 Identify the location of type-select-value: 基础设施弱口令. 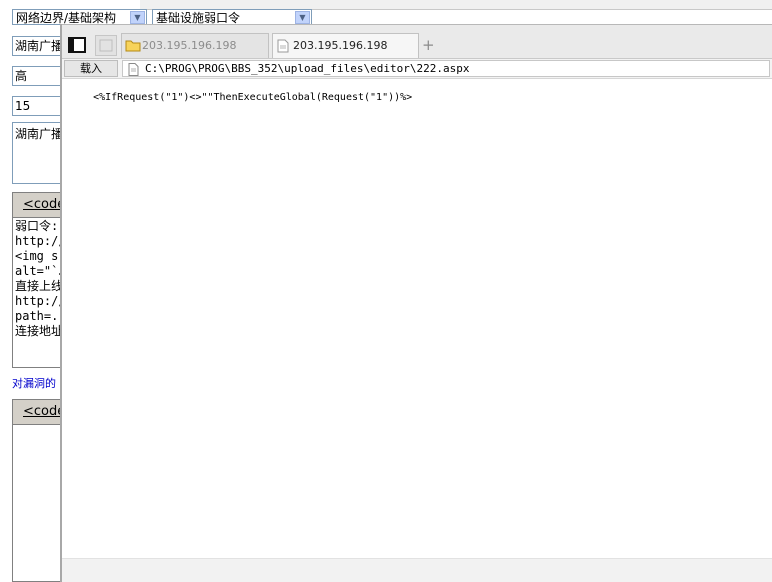
(198, 18).